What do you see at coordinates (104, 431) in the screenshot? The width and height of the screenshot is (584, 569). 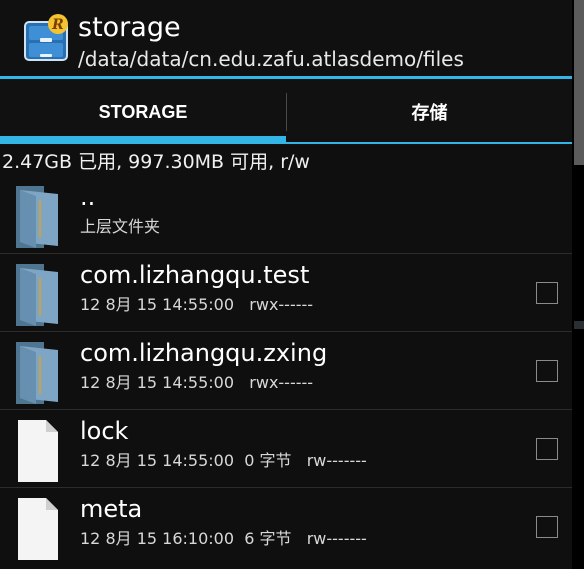 I see `file-name: lock` at bounding box center [104, 431].